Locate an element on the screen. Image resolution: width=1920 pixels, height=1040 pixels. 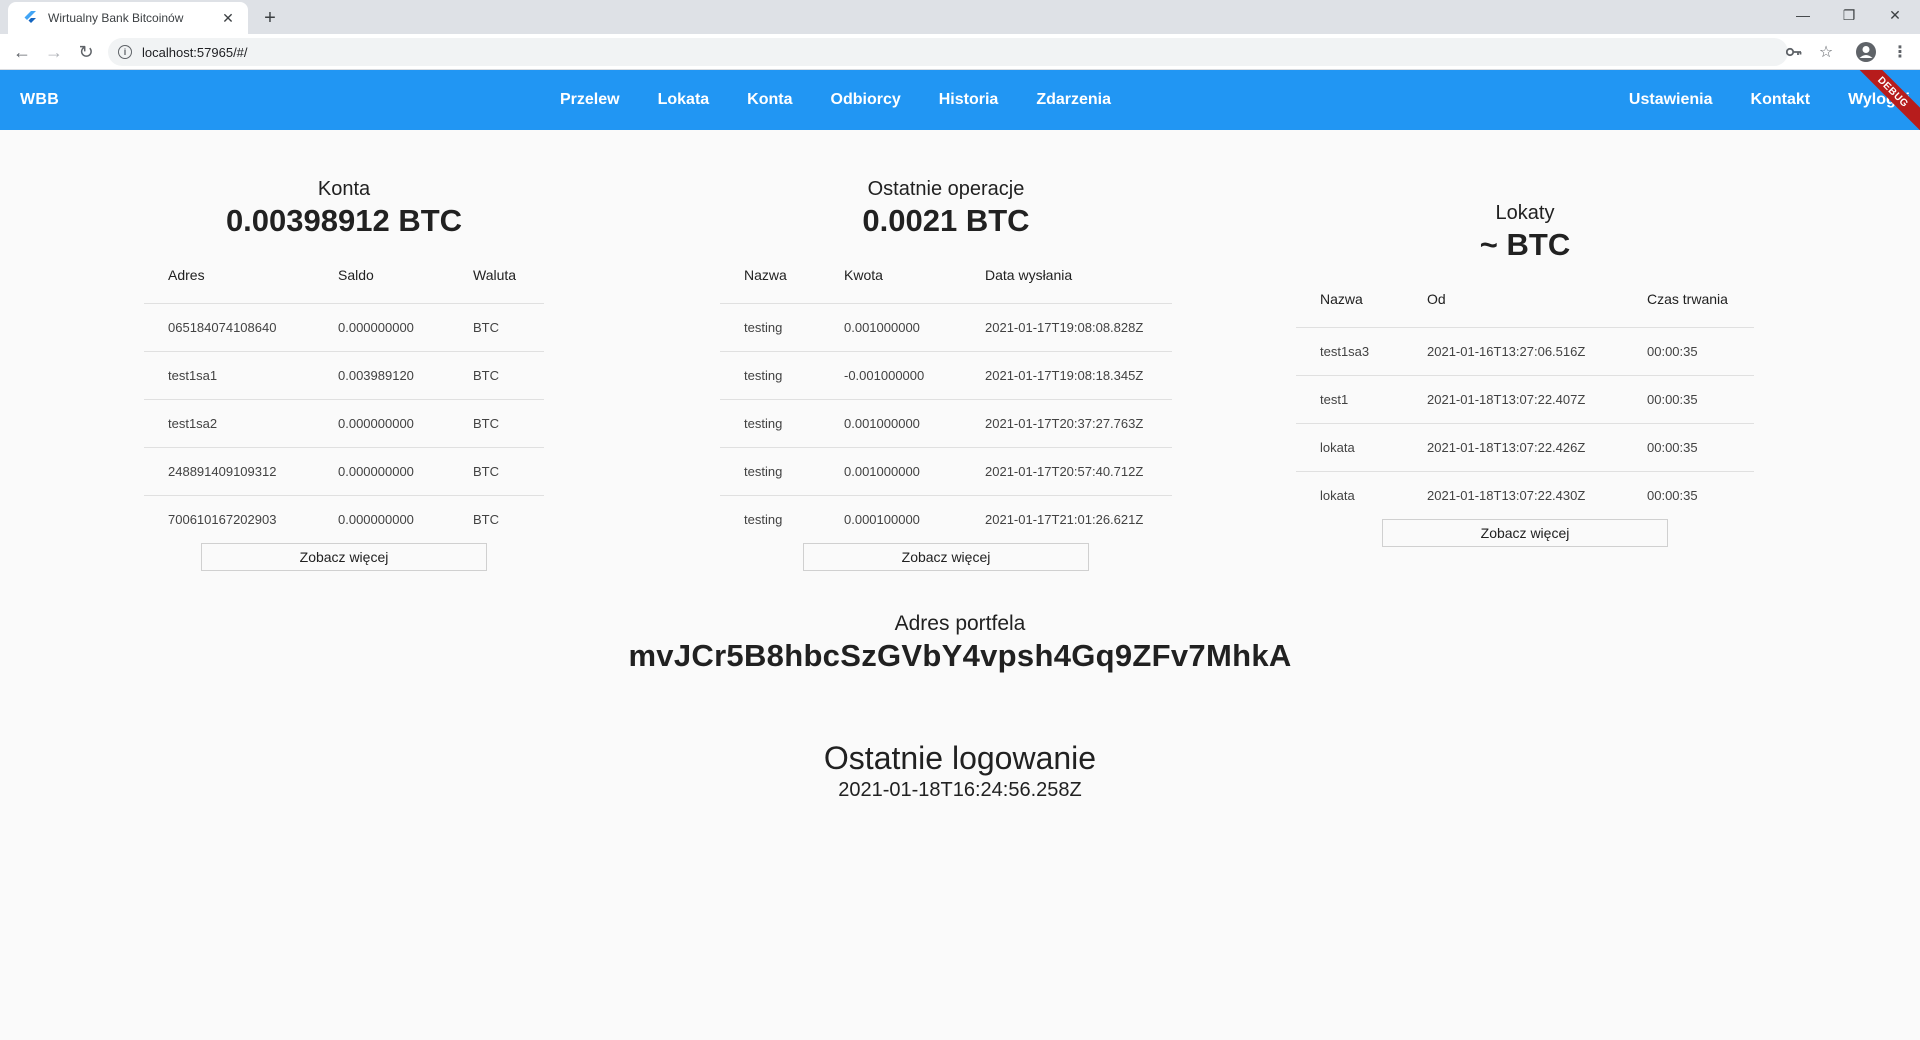
cell: 700610167202903 is located at coordinates (222, 519).